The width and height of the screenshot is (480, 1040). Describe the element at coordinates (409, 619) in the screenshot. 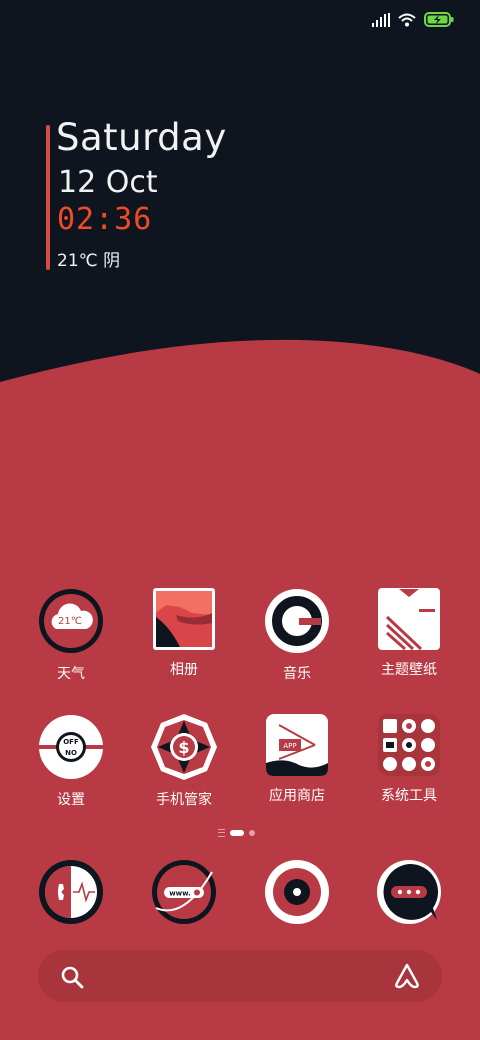

I see `themes-icon` at that location.